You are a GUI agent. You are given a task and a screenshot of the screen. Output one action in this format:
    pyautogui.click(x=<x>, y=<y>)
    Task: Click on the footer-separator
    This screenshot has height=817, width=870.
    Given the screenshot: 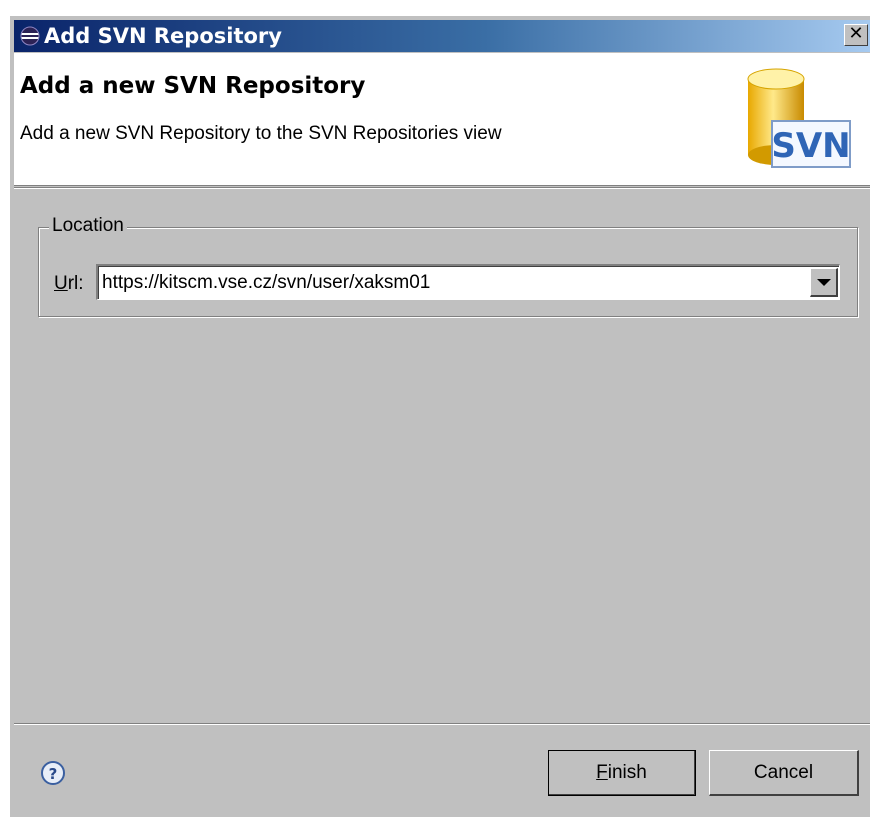 What is the action you would take?
    pyautogui.click(x=442, y=724)
    